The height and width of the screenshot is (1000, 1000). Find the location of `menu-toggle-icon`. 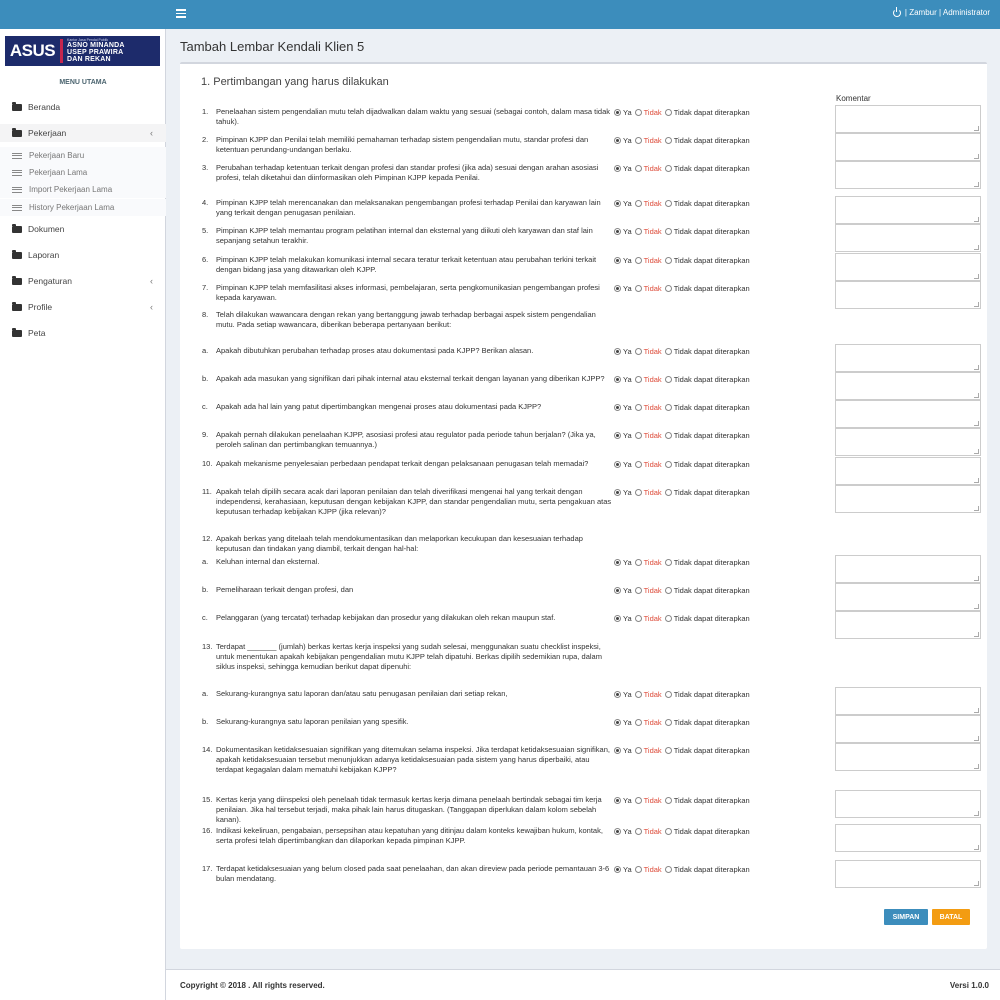

menu-toggle-icon is located at coordinates (181, 13).